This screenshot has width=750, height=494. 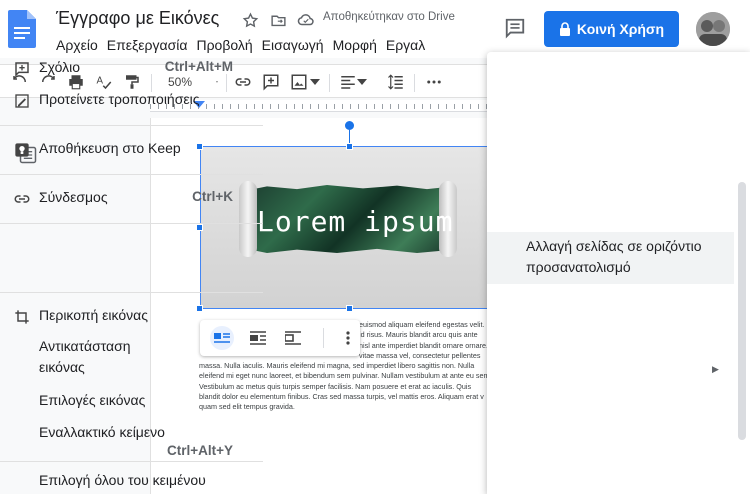 What do you see at coordinates (73, 197) in the screenshot?
I see `menu-item-label: Σύνδεσμος` at bounding box center [73, 197].